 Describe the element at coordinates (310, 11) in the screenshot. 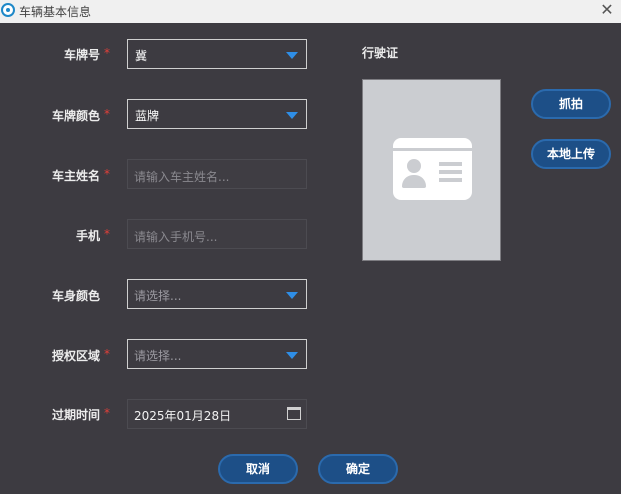

I see `title-bar: 车辆基本信息 ✕` at that location.